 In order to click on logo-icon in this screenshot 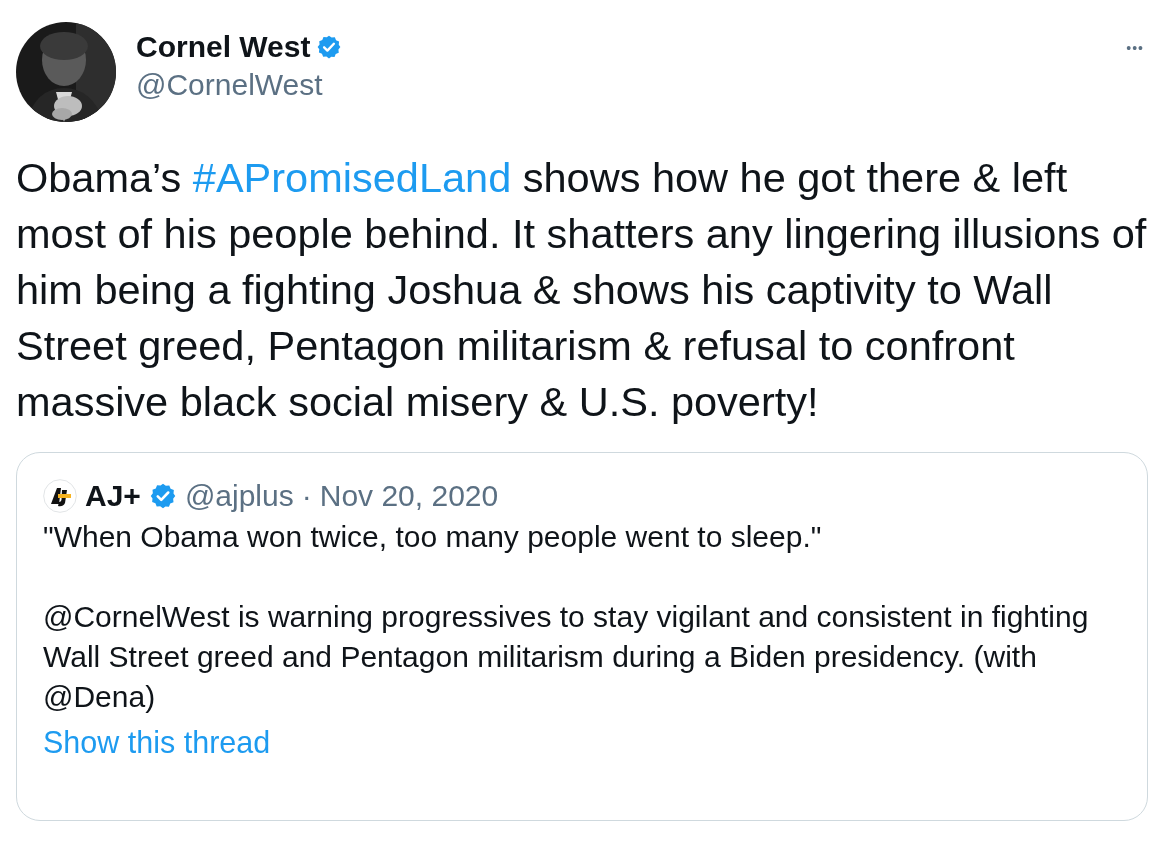, I will do `click(60, 496)`.